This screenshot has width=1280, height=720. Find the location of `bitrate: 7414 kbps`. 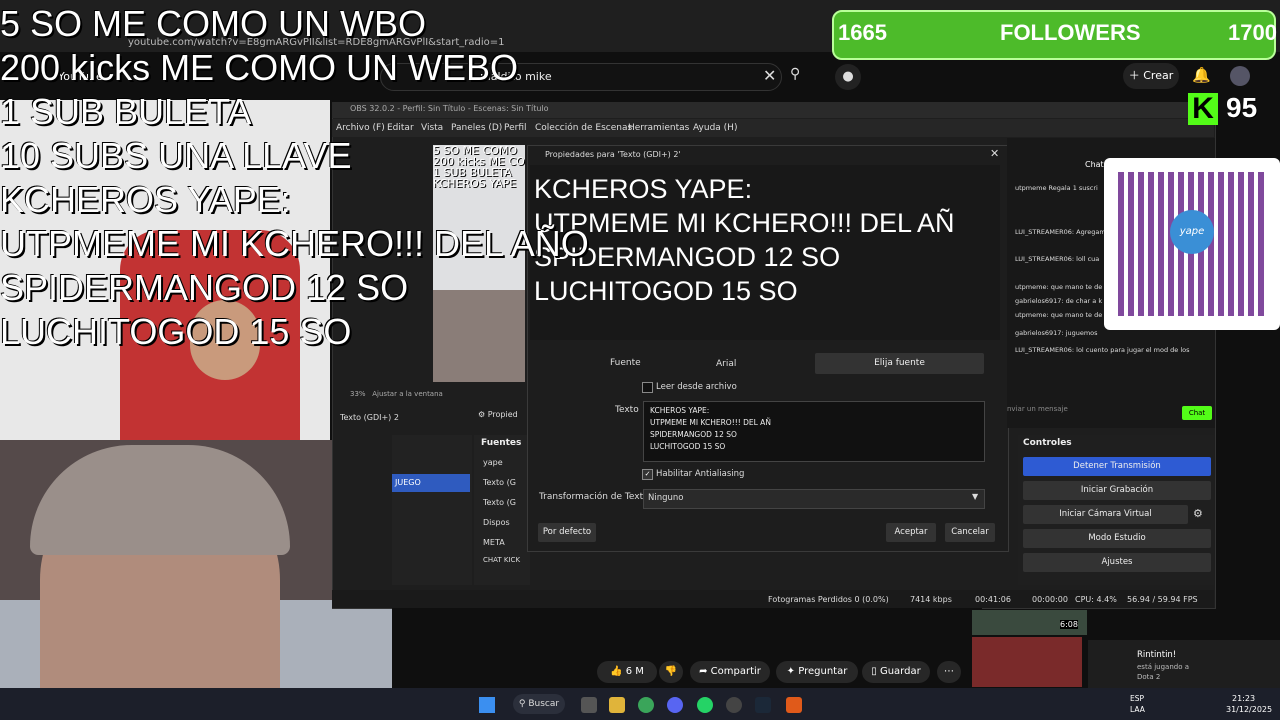

bitrate: 7414 kbps is located at coordinates (931, 599).